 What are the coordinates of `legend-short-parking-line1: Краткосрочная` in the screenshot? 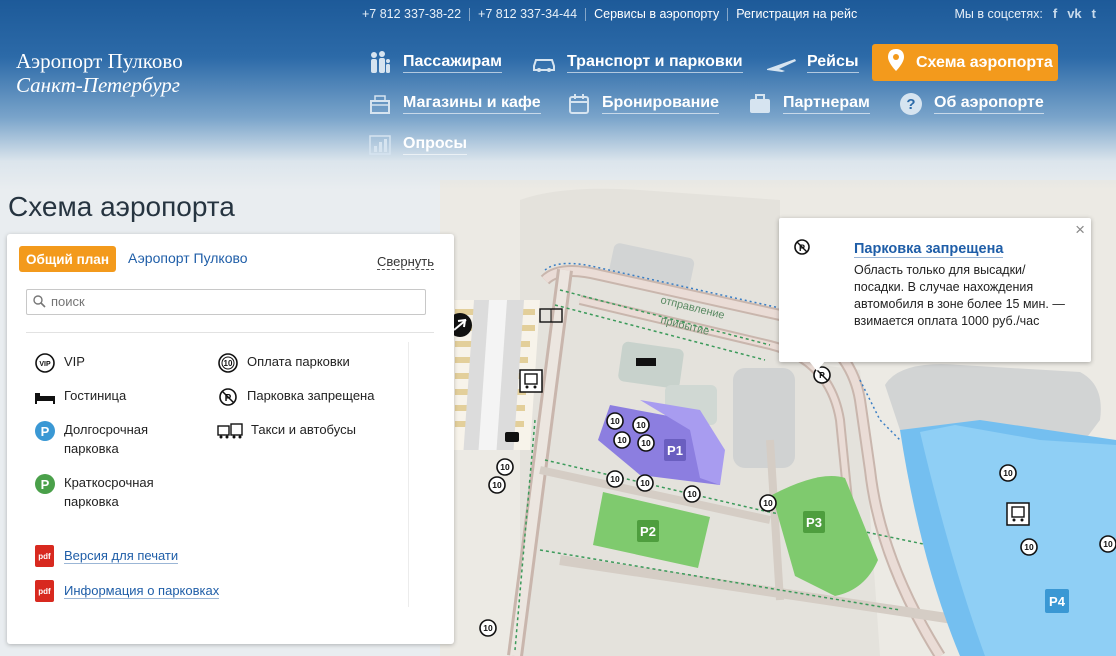 It's located at (109, 482).